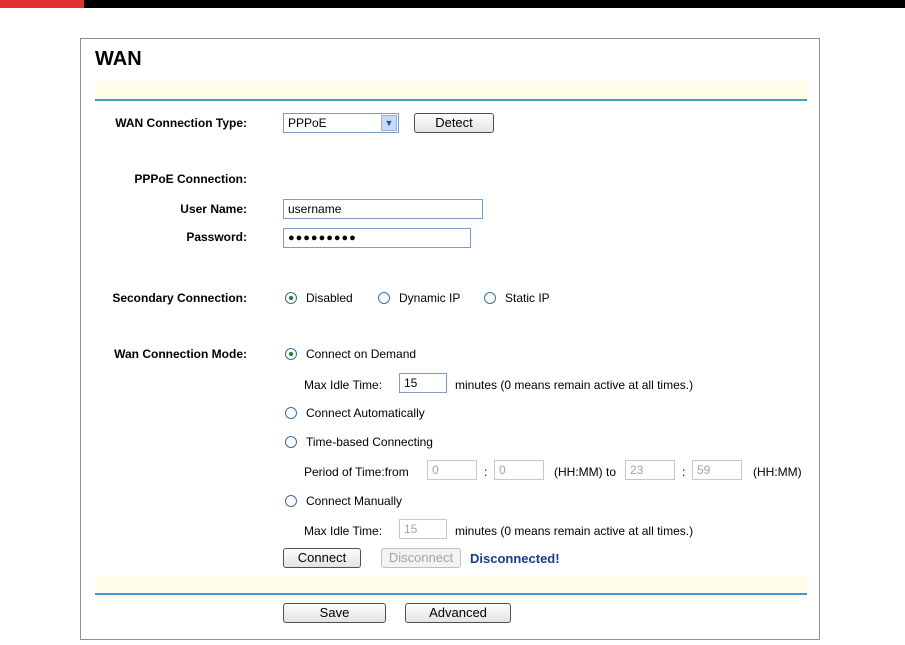  I want to click on save-button: Save, so click(334, 613).